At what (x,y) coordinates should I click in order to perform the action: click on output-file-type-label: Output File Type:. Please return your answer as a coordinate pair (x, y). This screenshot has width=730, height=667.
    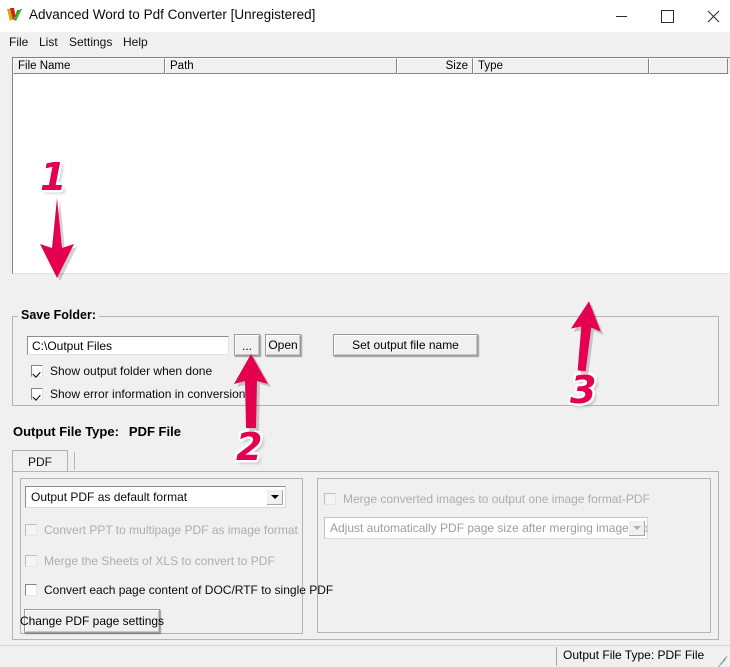
    Looking at the image, I should click on (66, 431).